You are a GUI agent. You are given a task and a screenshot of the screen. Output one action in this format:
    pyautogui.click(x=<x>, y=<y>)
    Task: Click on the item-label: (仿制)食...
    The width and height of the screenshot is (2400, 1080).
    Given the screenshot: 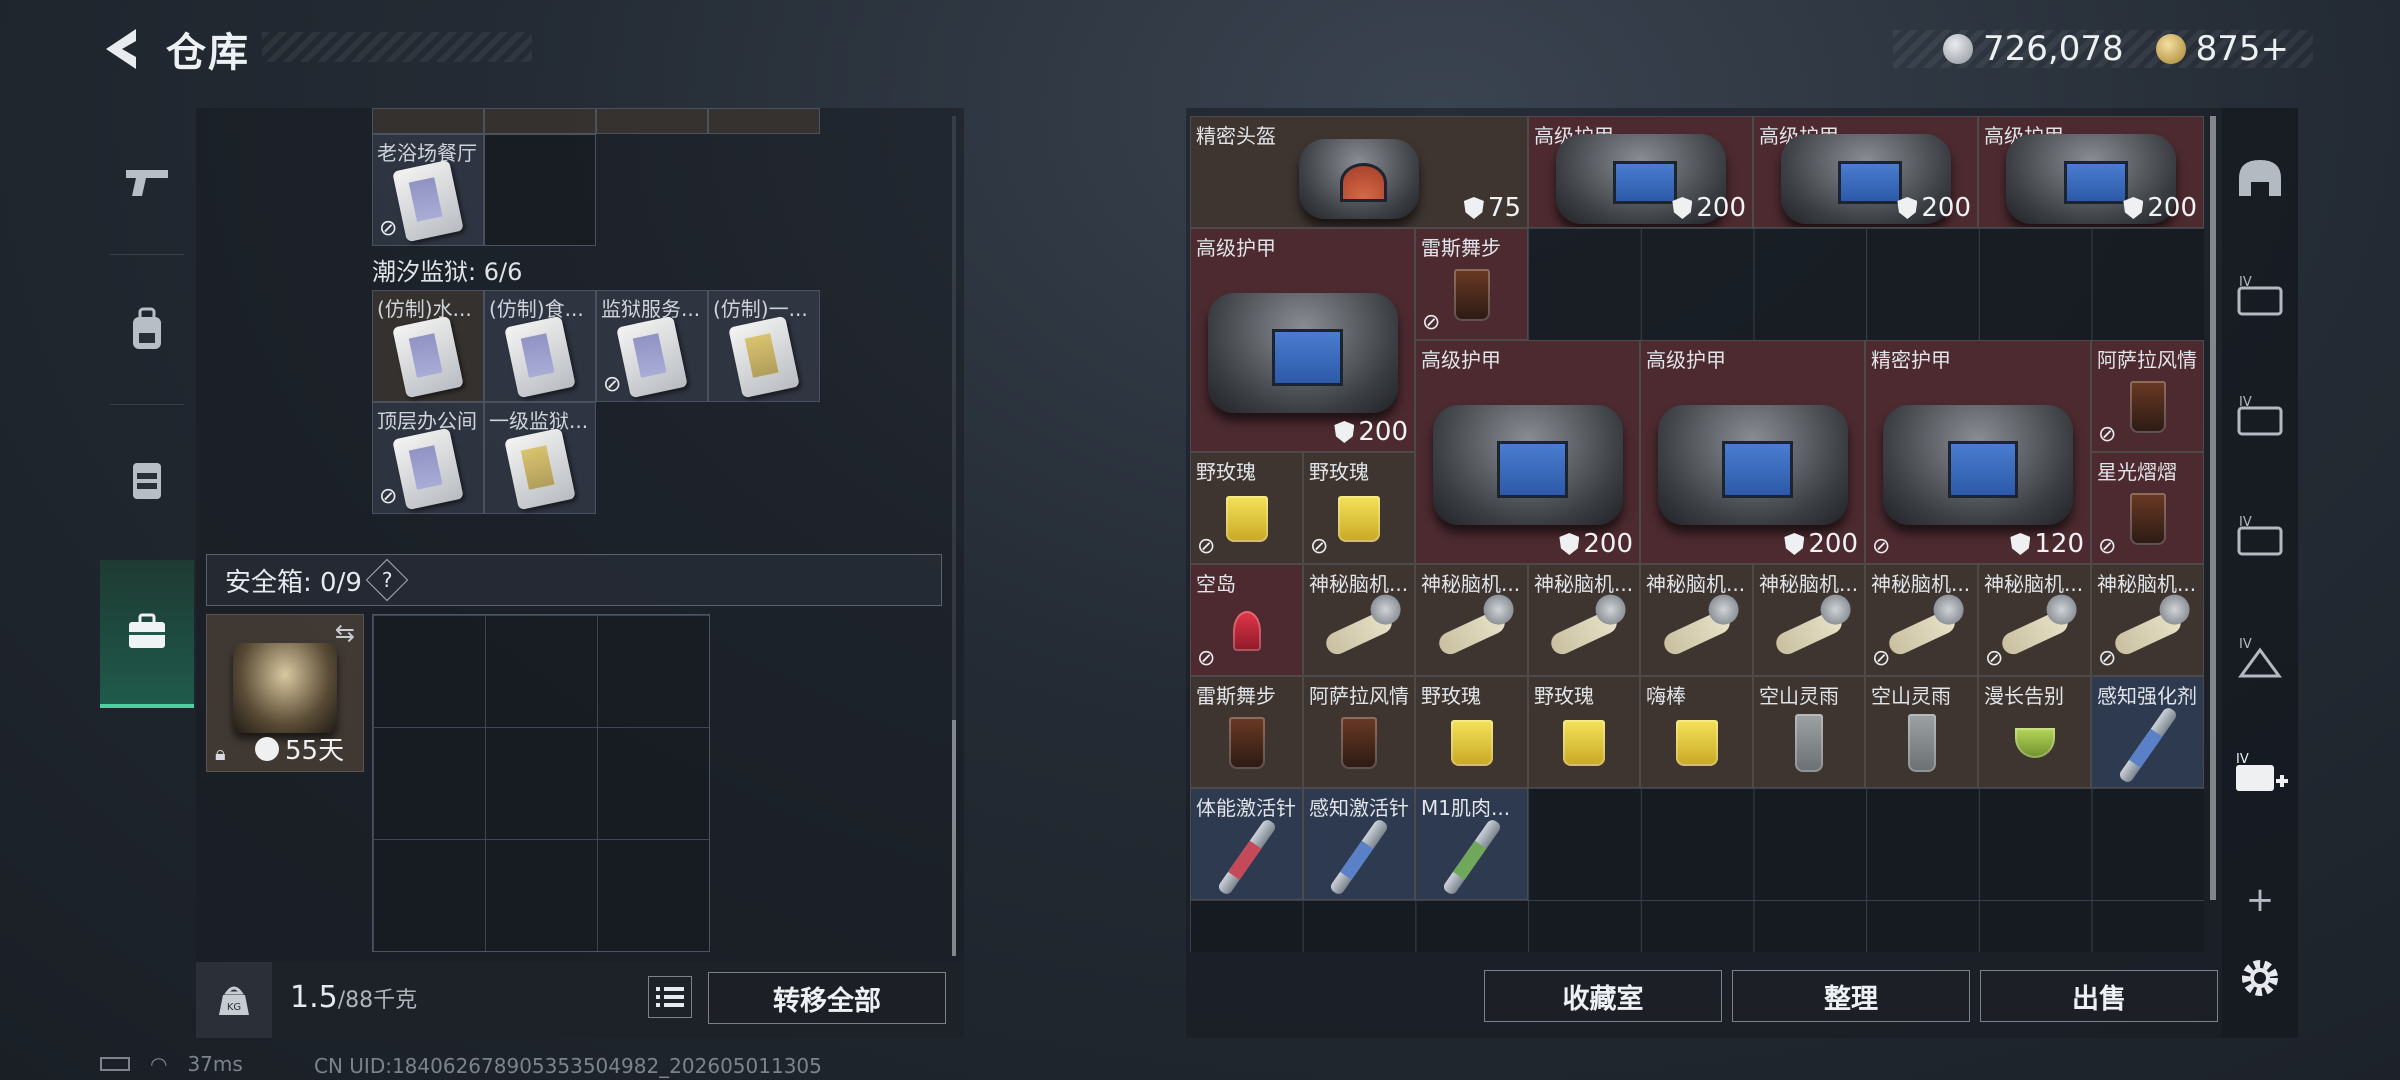 What is the action you would take?
    pyautogui.click(x=536, y=309)
    